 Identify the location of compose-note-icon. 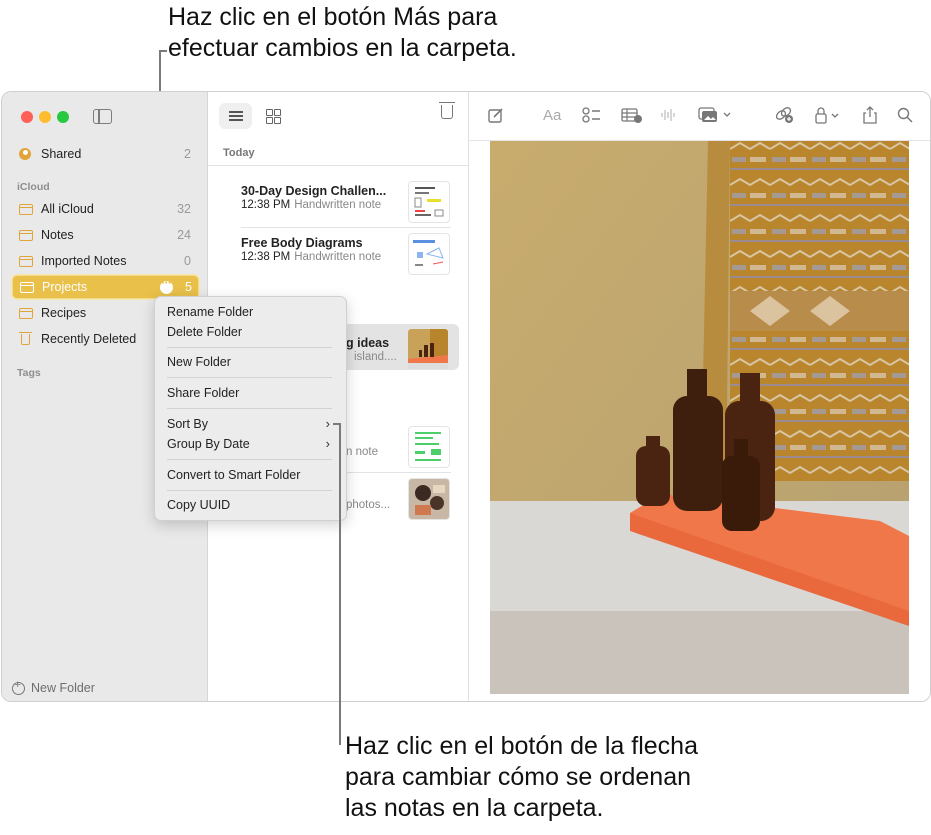
(496, 115).